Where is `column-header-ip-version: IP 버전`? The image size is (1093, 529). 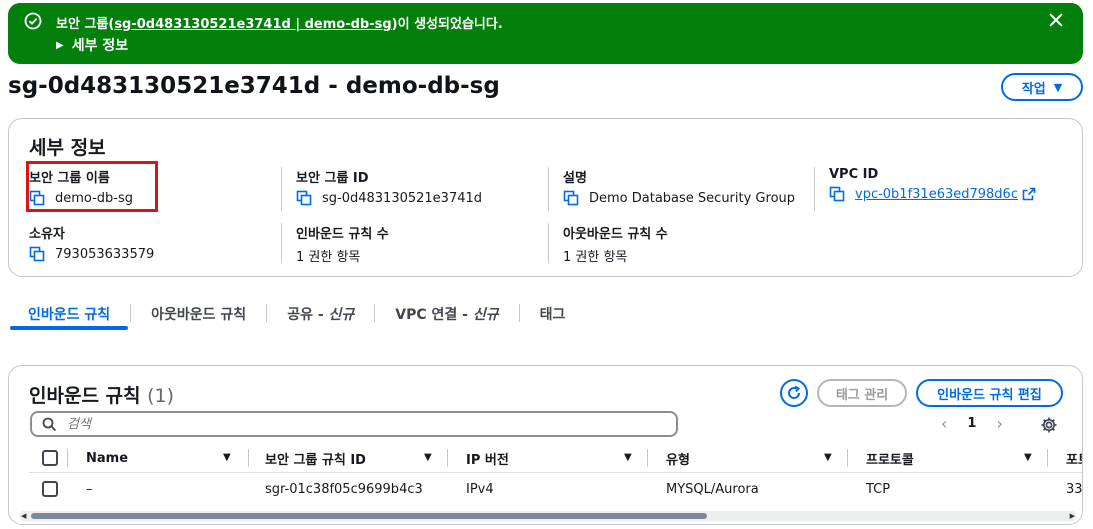
column-header-ip-version: IP 버전 is located at coordinates (487, 458).